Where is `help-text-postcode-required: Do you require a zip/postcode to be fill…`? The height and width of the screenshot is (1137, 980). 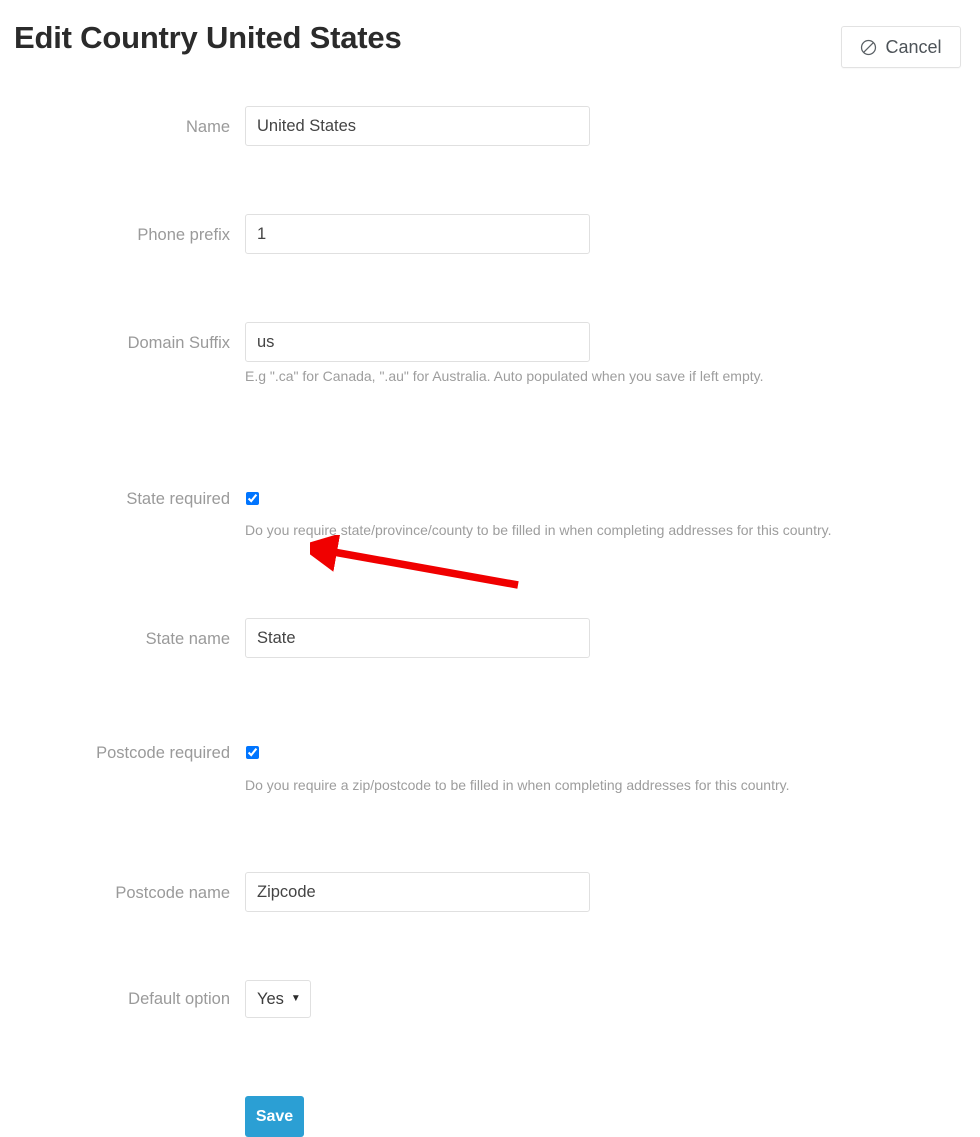
help-text-postcode-required: Do you require a zip/postcode to be fill… is located at coordinates (517, 785).